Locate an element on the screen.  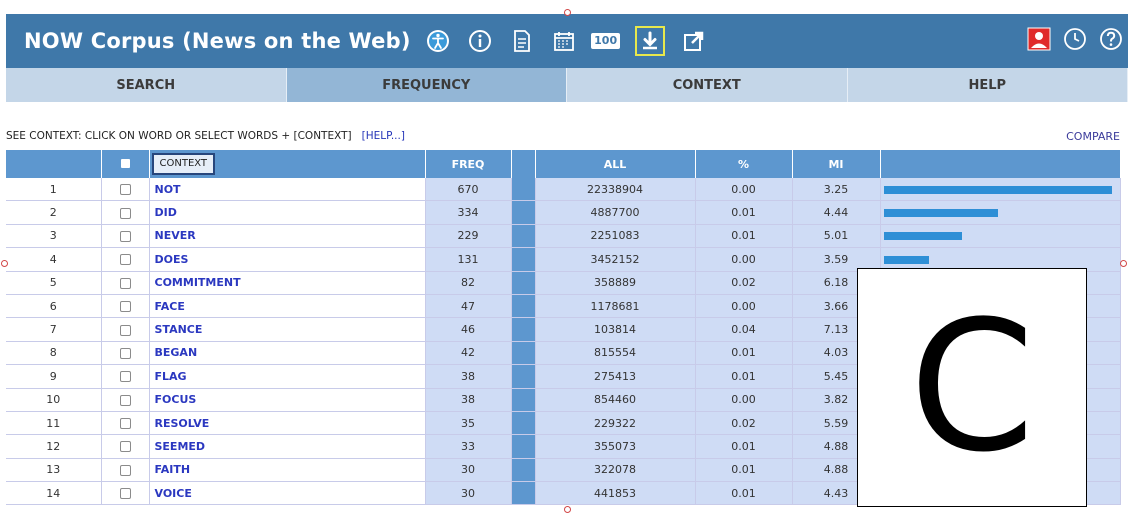
calendar-icon is located at coordinates (564, 41).